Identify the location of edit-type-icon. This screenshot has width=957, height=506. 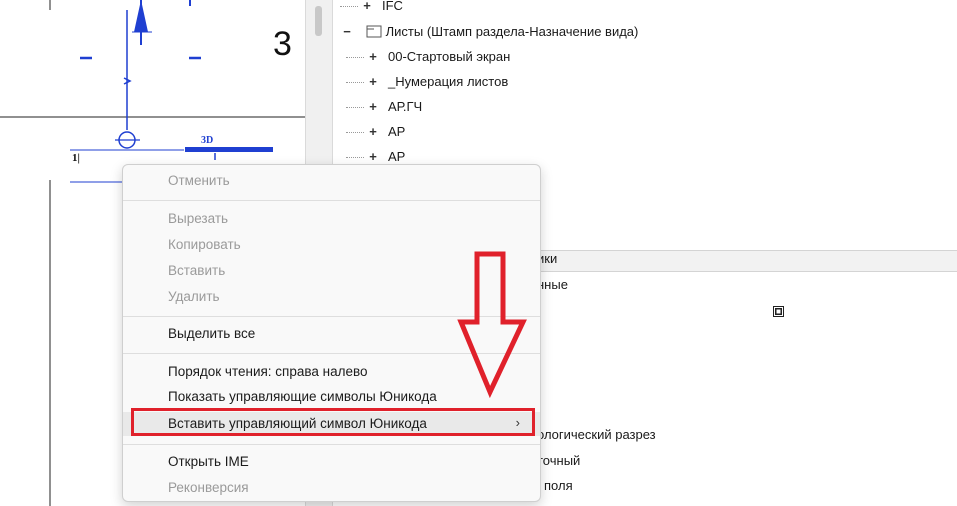
(778, 311).